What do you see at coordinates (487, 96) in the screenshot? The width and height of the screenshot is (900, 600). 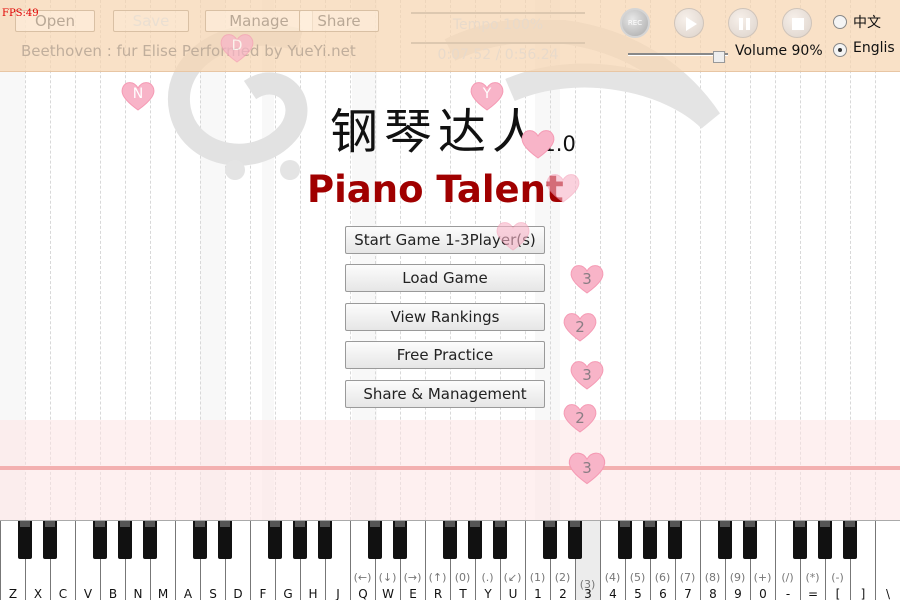 I see `heart-note-y: Y` at bounding box center [487, 96].